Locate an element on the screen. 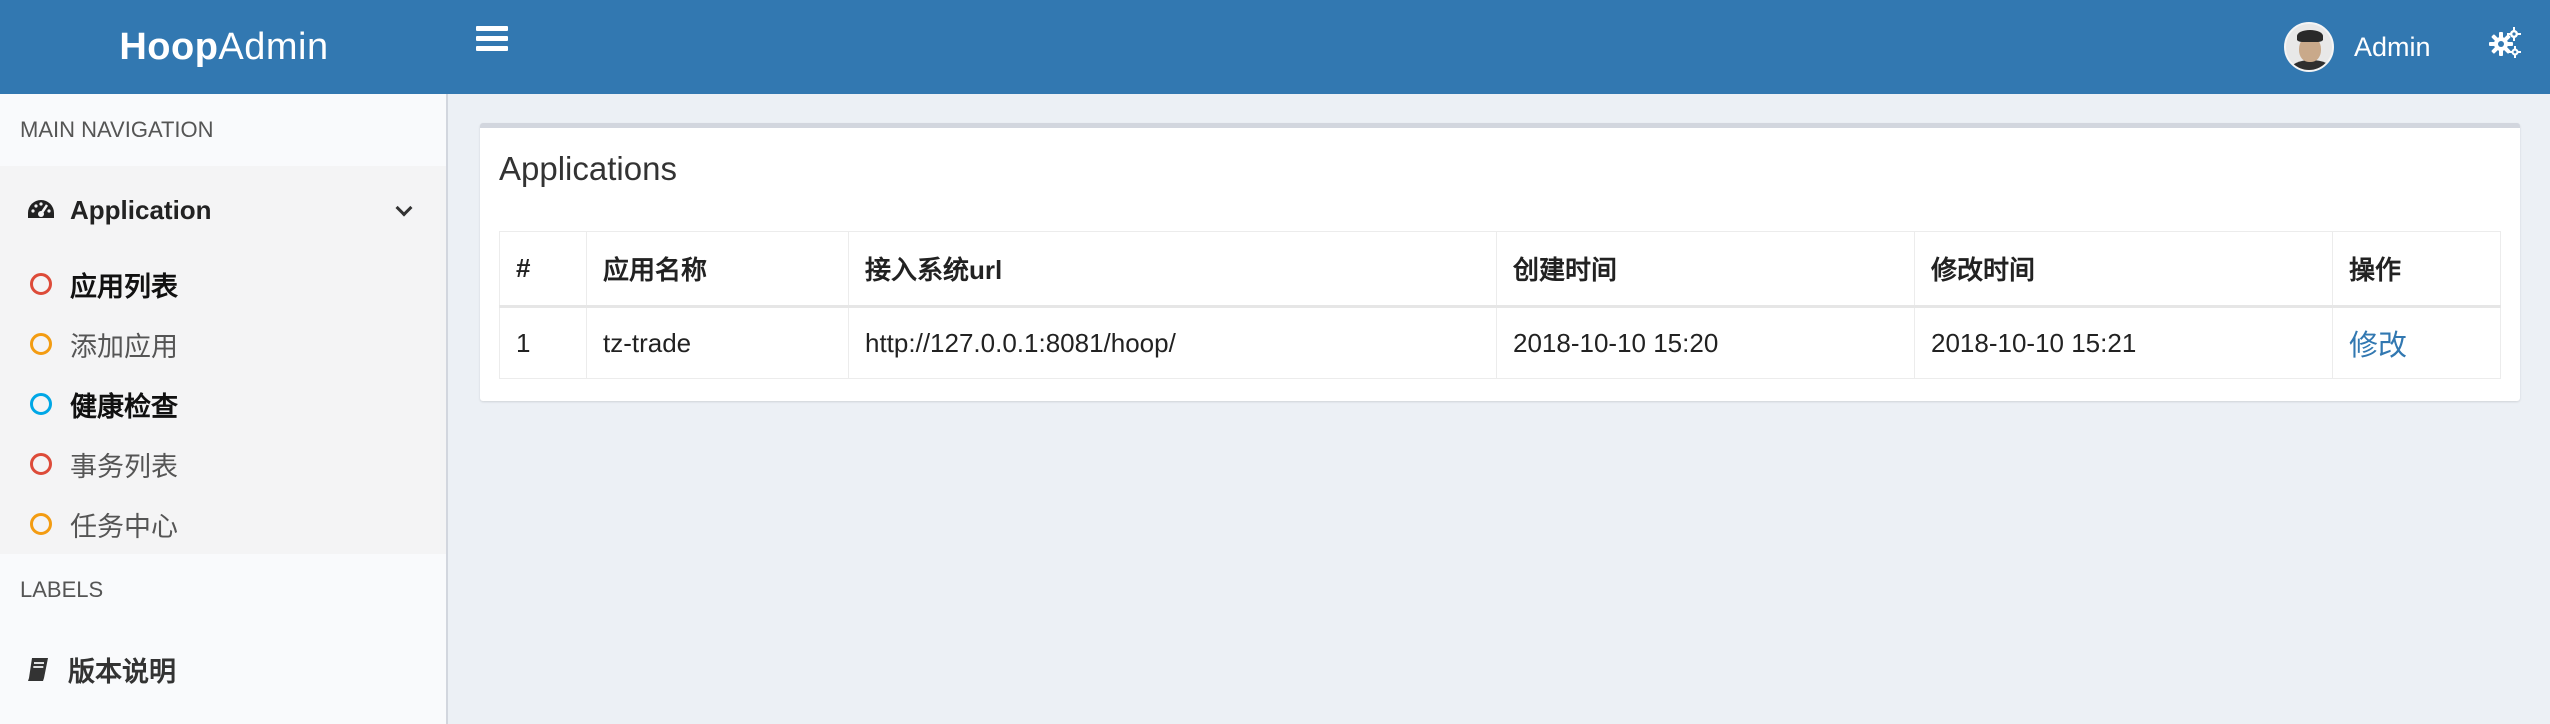 The width and height of the screenshot is (2550, 724). sidebar-item-add-app: 添加应用 is located at coordinates (223, 344).